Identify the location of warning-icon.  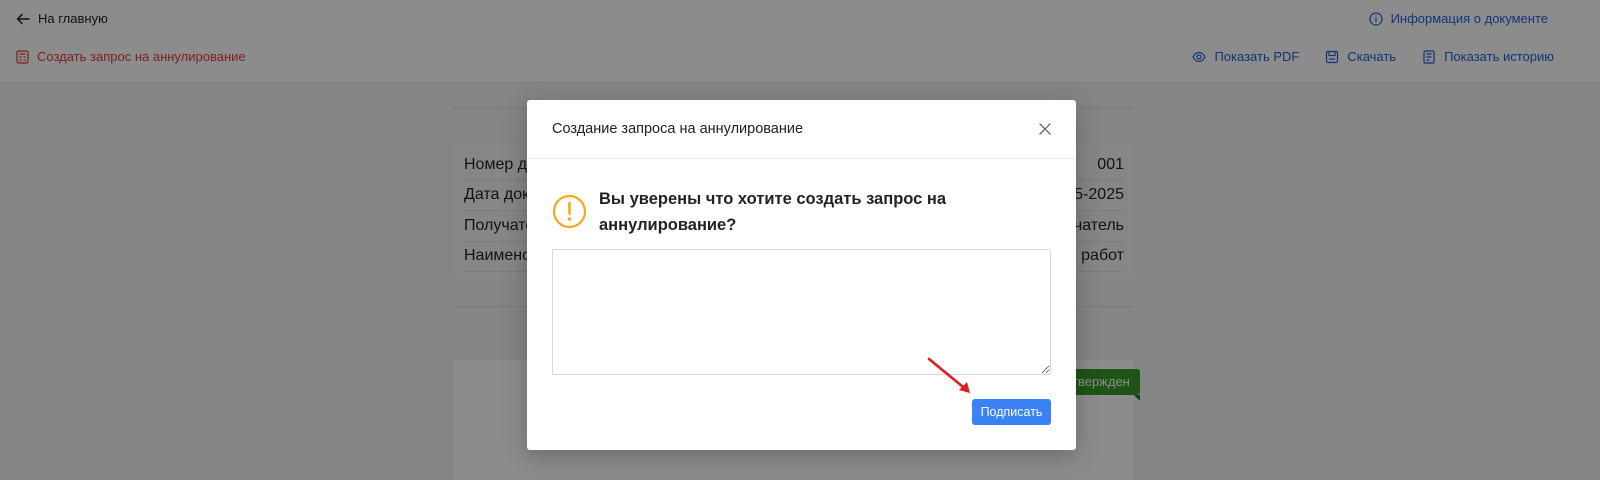
(569, 211).